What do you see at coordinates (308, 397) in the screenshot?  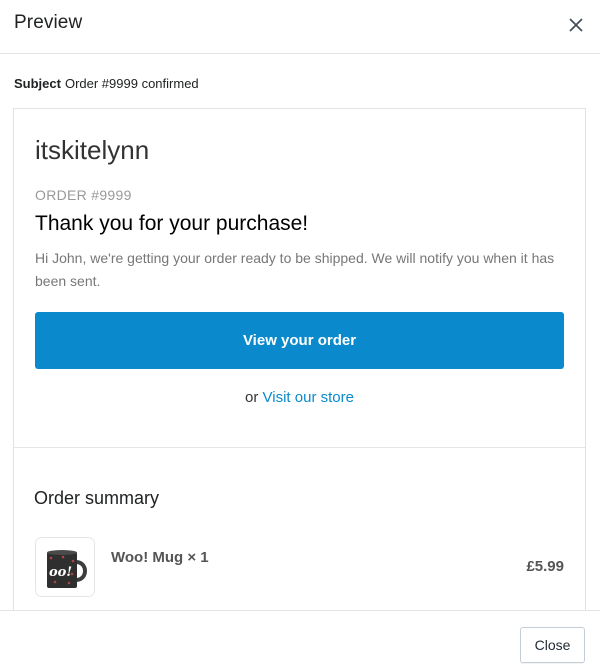 I see `visit-store-link: Visit our store` at bounding box center [308, 397].